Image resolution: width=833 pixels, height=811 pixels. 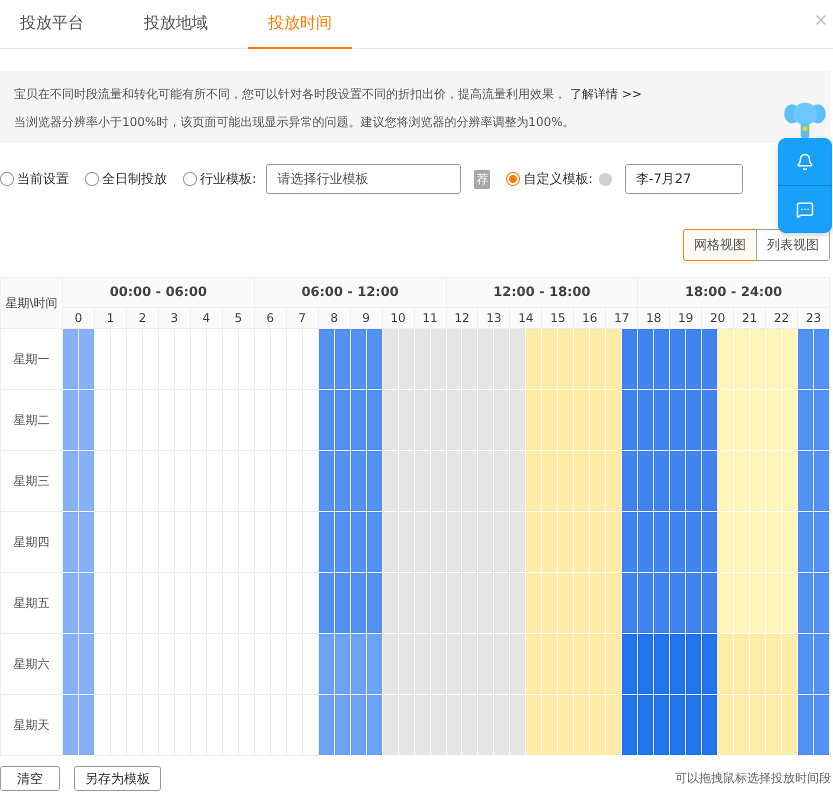 What do you see at coordinates (793, 245) in the screenshot?
I see `view-toggle: 列表视图` at bounding box center [793, 245].